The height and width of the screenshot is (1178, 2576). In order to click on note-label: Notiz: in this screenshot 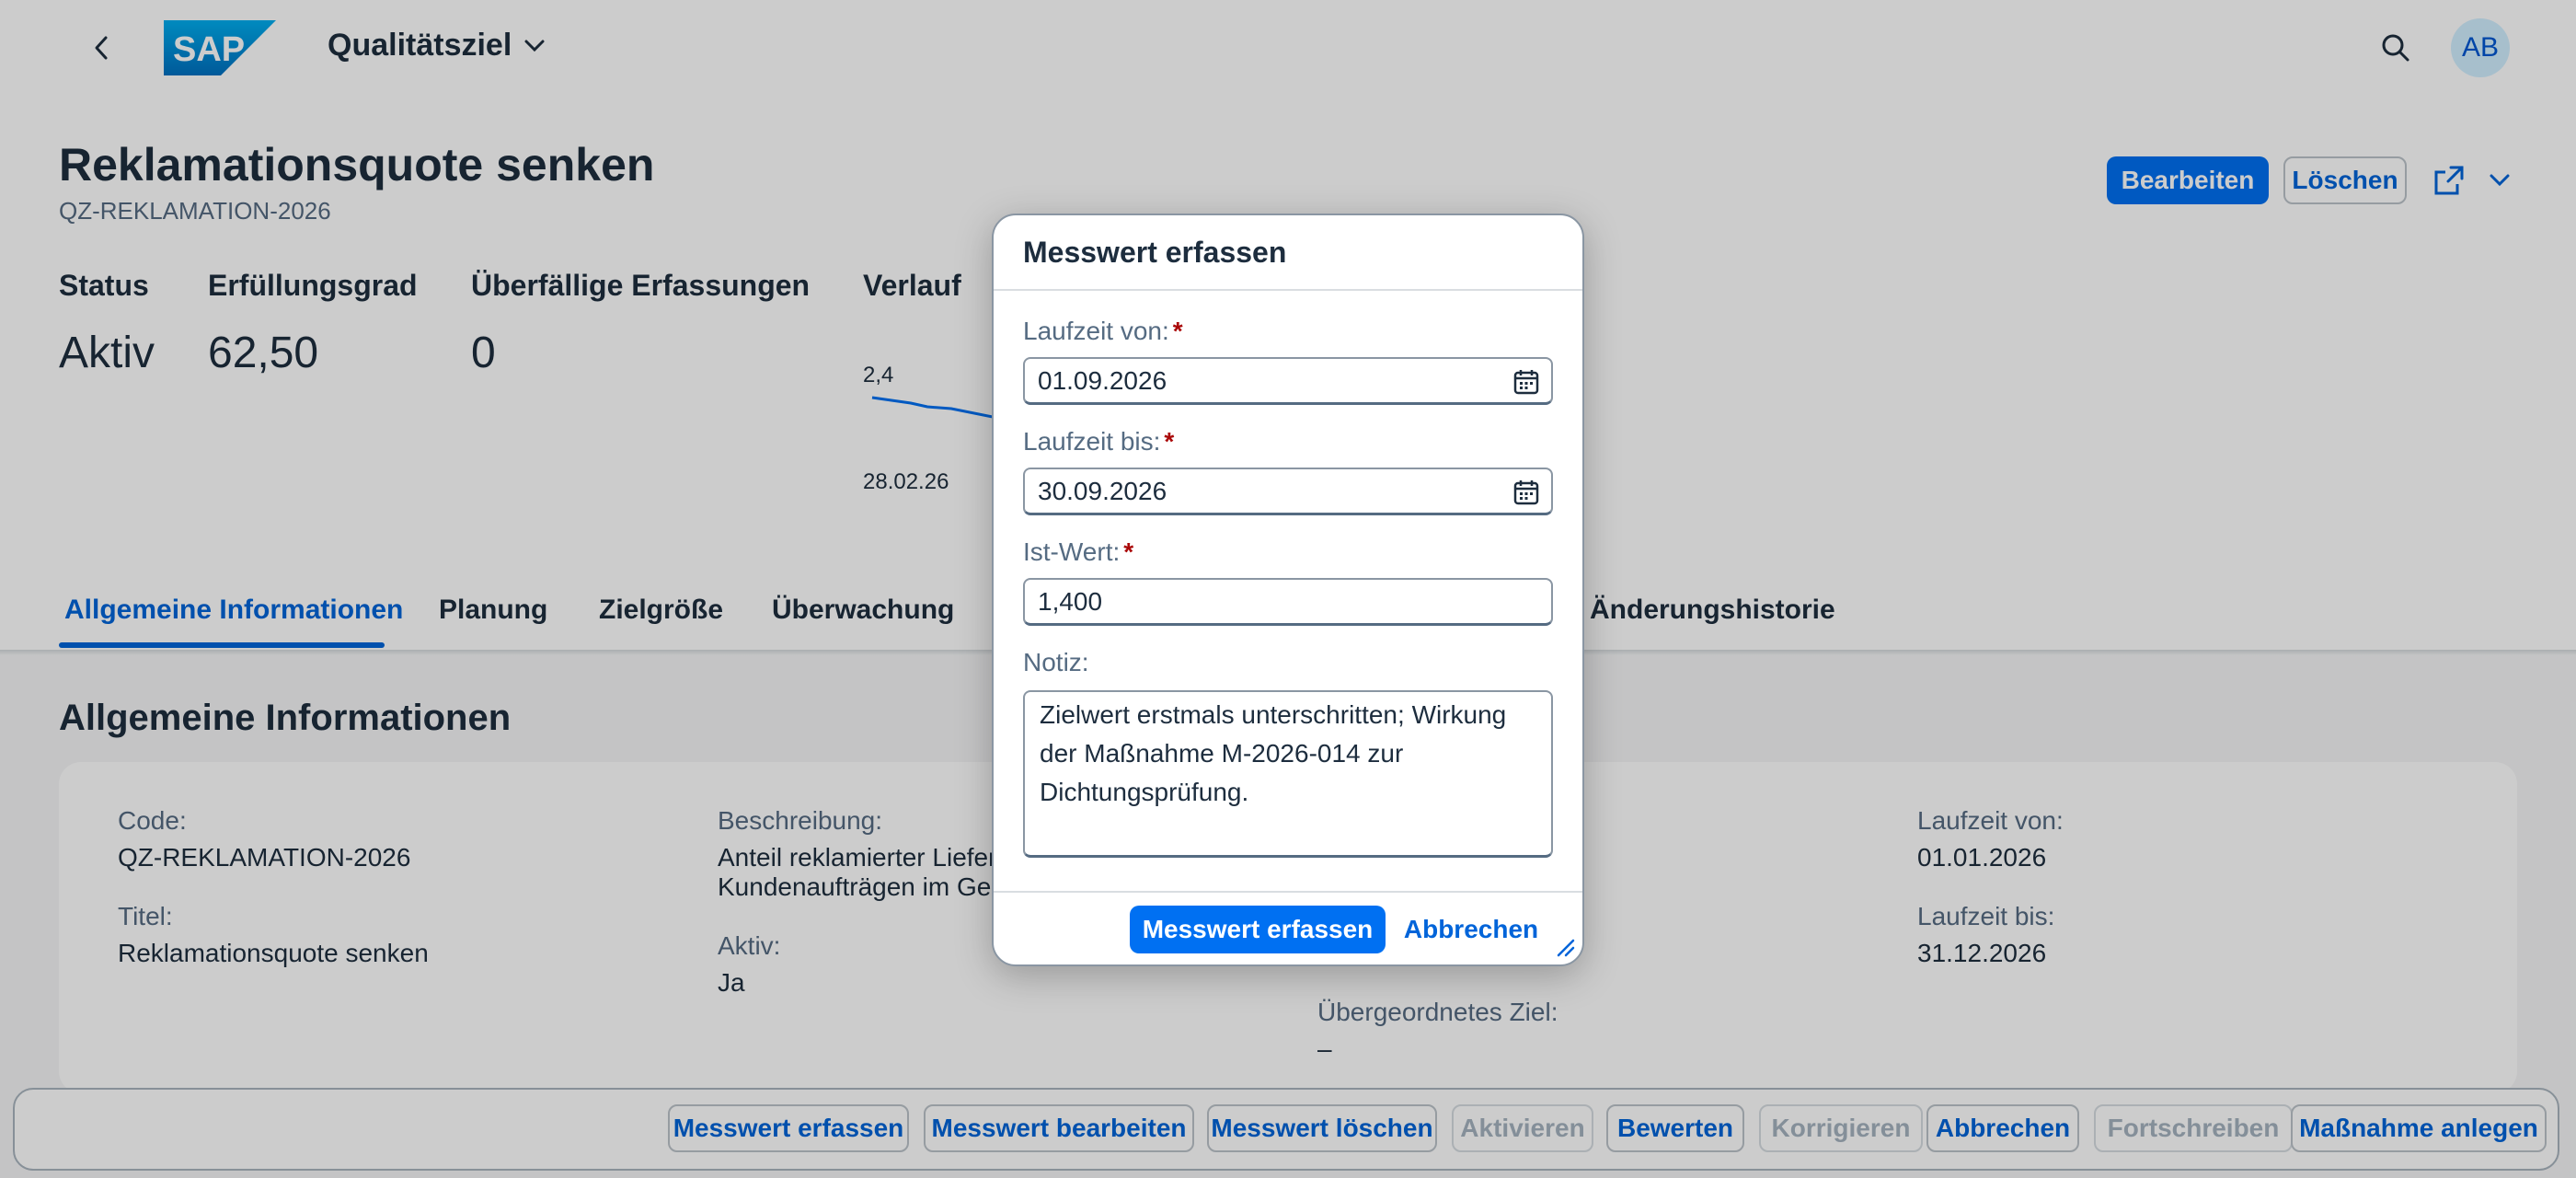, I will do `click(1056, 662)`.